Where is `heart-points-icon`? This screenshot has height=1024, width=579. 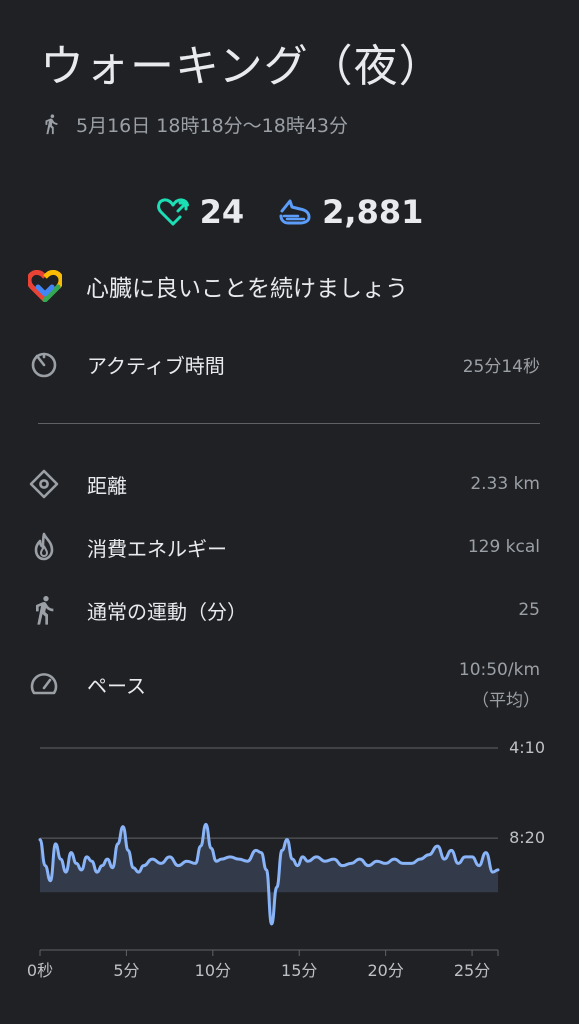
heart-points-icon is located at coordinates (172, 212).